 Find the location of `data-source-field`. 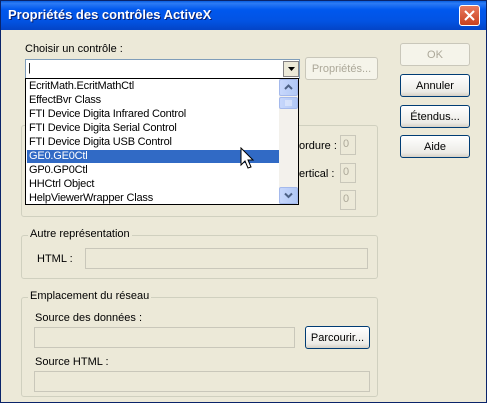

data-source-field is located at coordinates (164, 337).